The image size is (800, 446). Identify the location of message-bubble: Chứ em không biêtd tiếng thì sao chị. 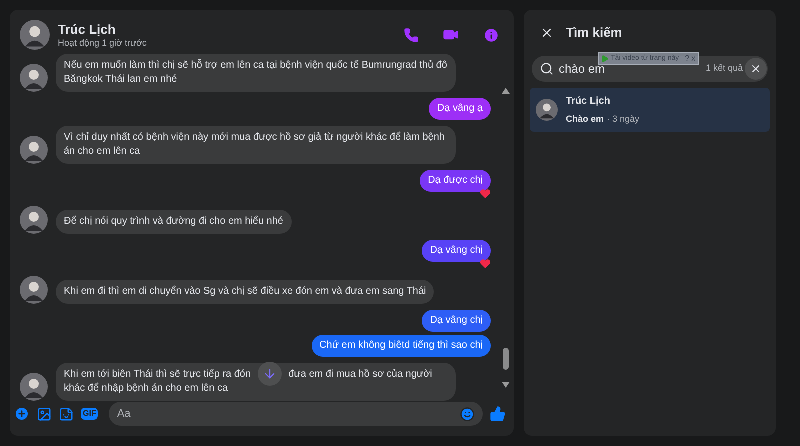
(401, 346).